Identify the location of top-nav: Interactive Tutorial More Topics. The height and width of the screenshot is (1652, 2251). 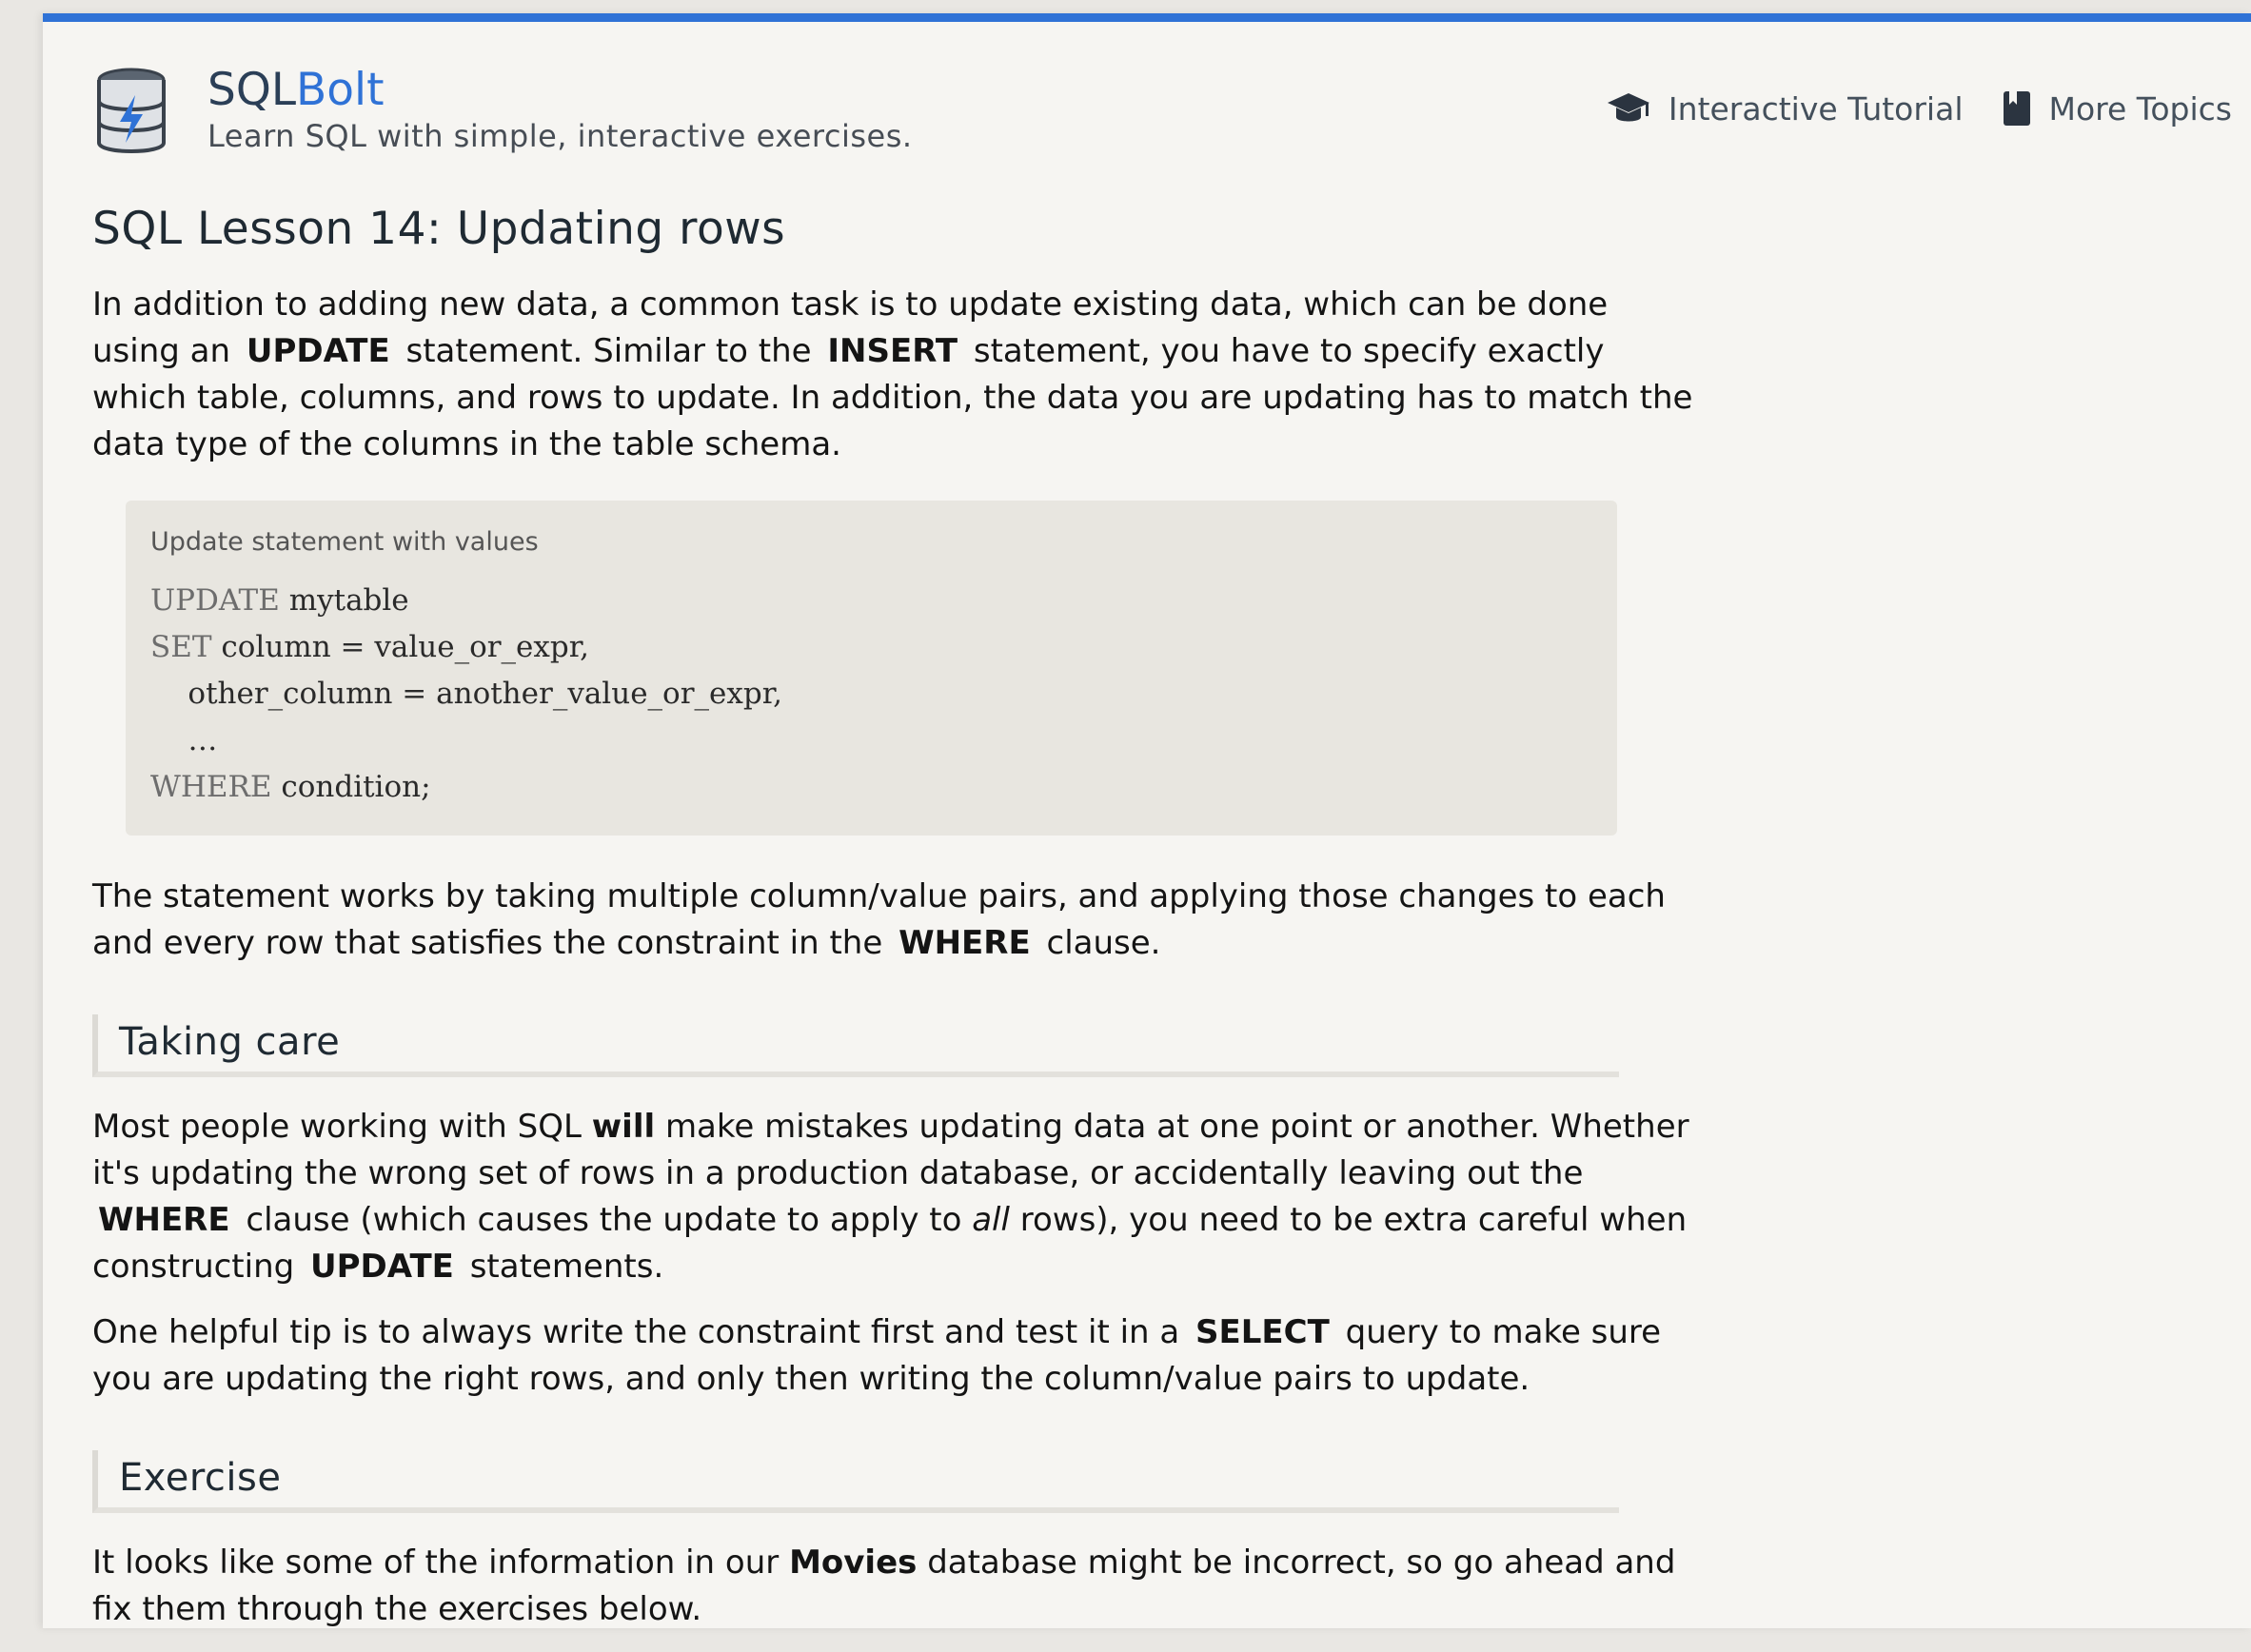
(1900, 109).